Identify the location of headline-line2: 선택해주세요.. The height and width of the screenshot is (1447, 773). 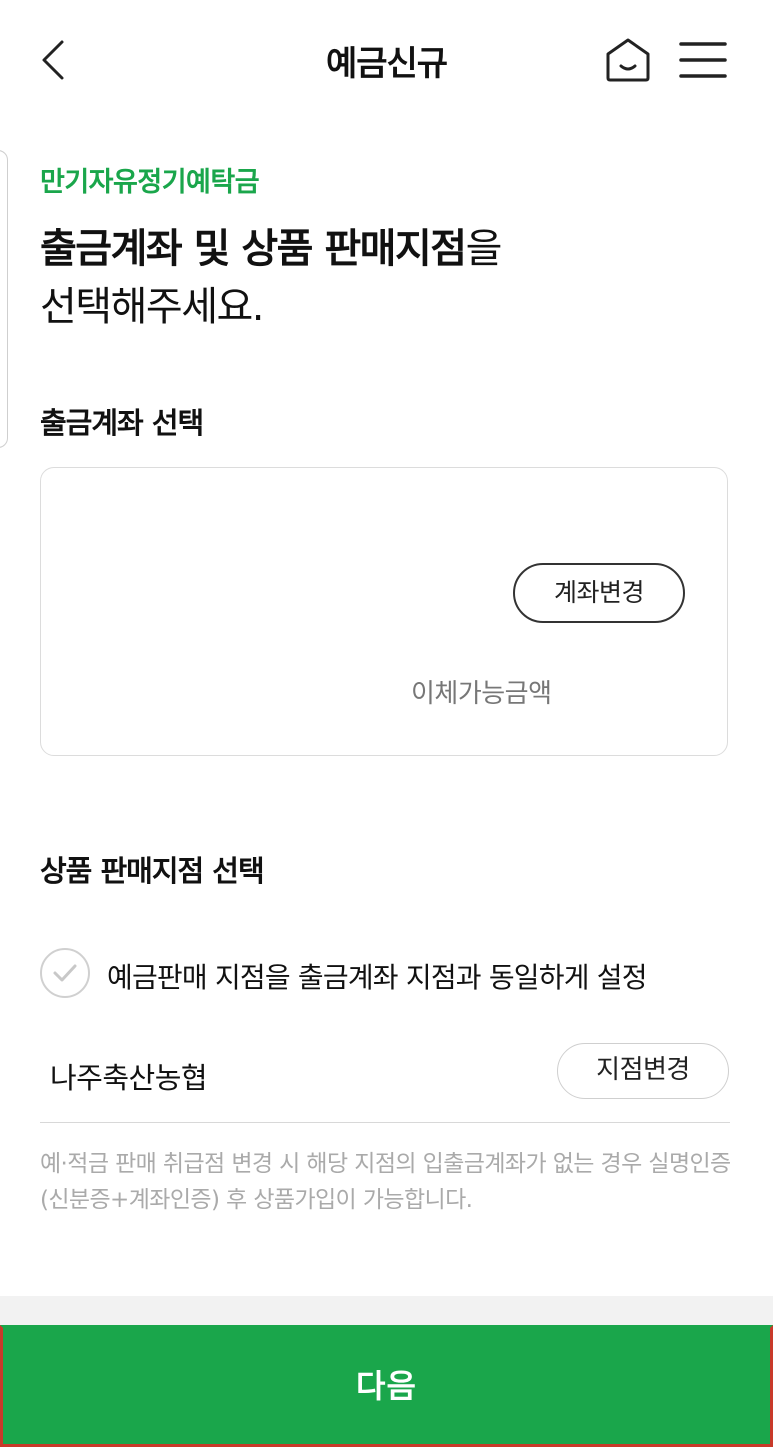
(152, 307).